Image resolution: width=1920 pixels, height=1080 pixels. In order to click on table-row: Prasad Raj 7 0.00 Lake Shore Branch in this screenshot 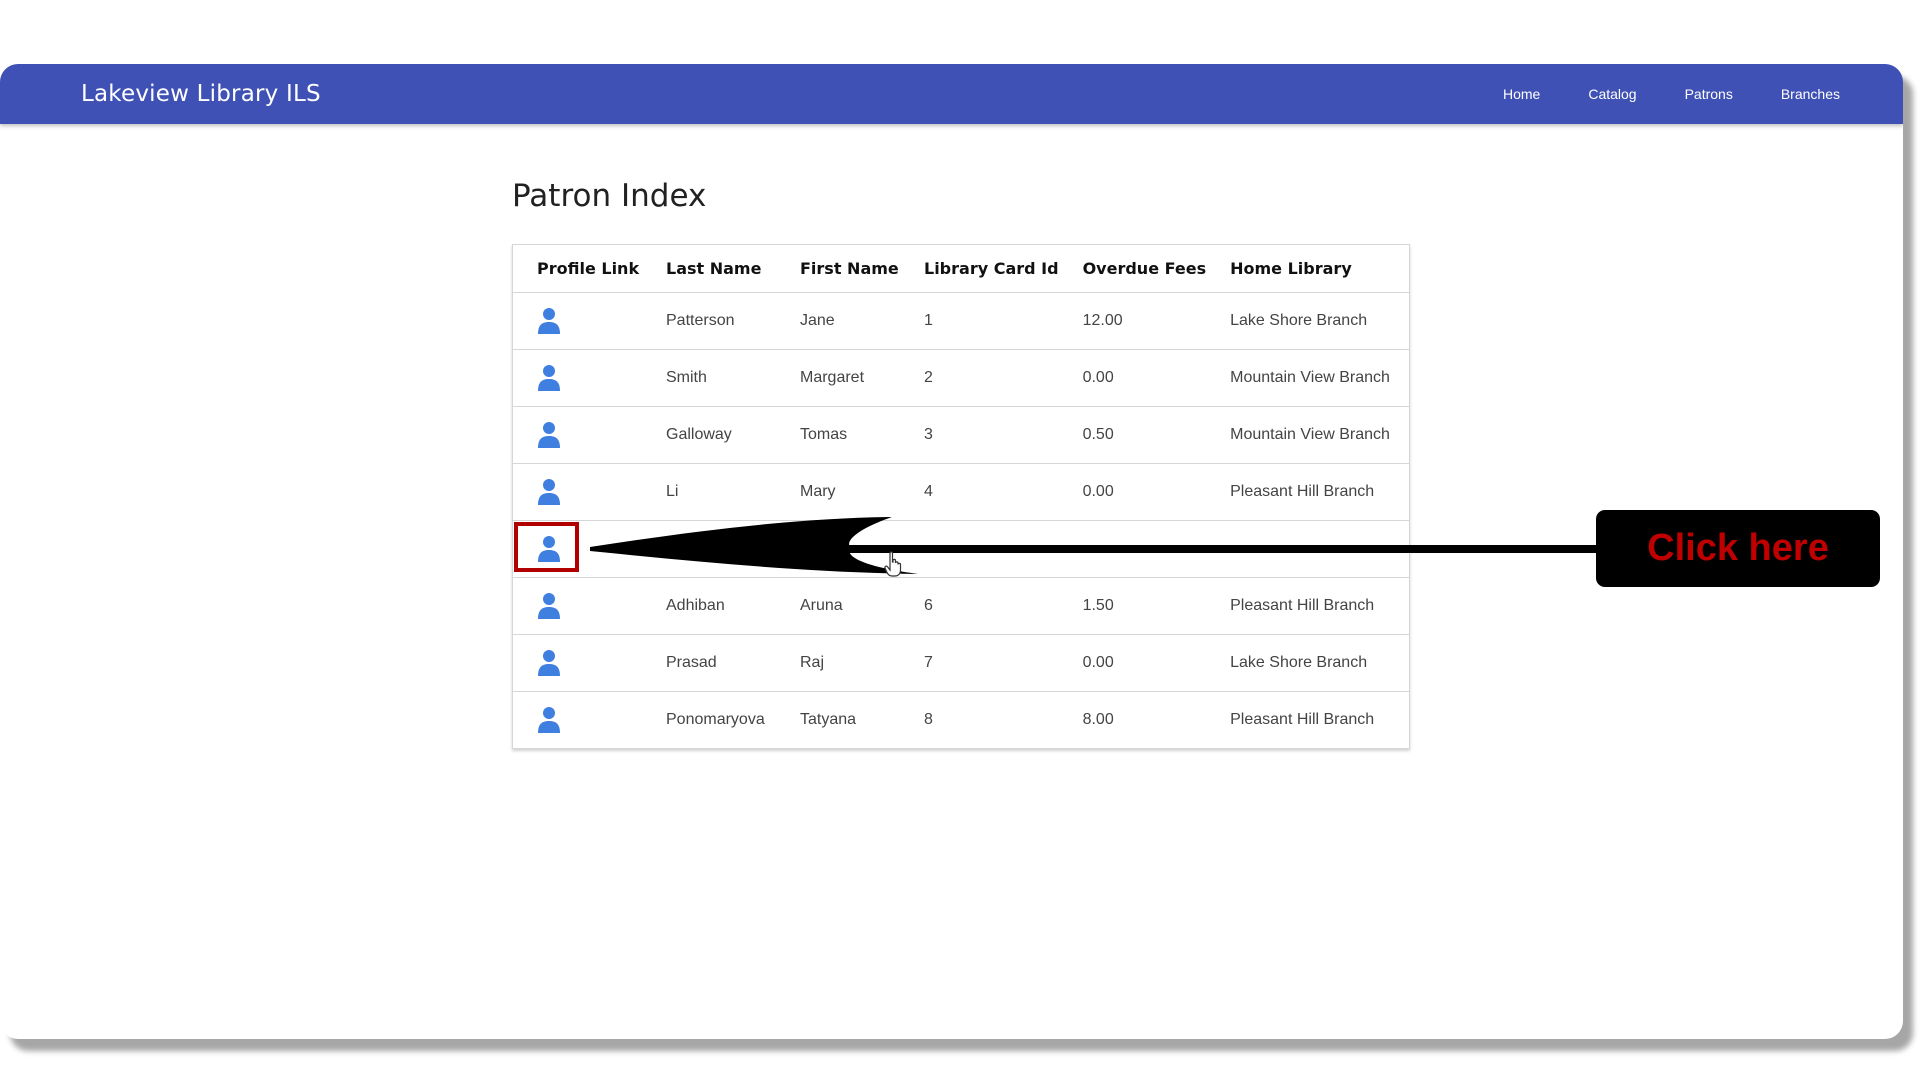, I will do `click(961, 663)`.